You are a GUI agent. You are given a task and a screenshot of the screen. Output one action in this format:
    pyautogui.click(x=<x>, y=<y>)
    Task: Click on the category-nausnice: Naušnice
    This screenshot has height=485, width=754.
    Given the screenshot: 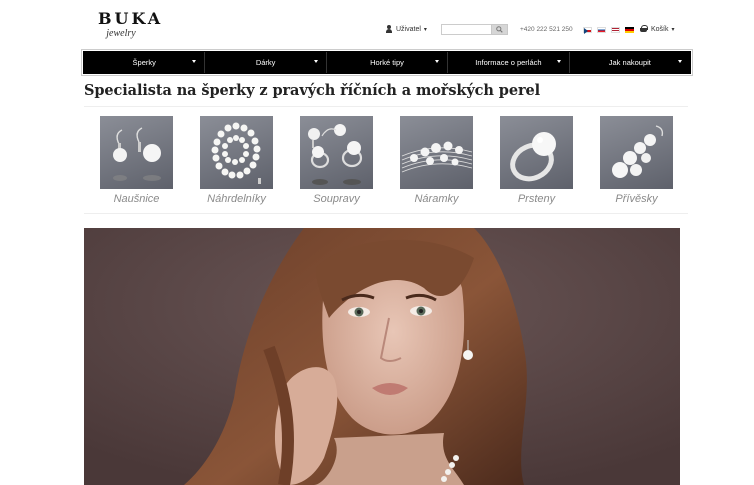 What is the action you would take?
    pyautogui.click(x=136, y=160)
    